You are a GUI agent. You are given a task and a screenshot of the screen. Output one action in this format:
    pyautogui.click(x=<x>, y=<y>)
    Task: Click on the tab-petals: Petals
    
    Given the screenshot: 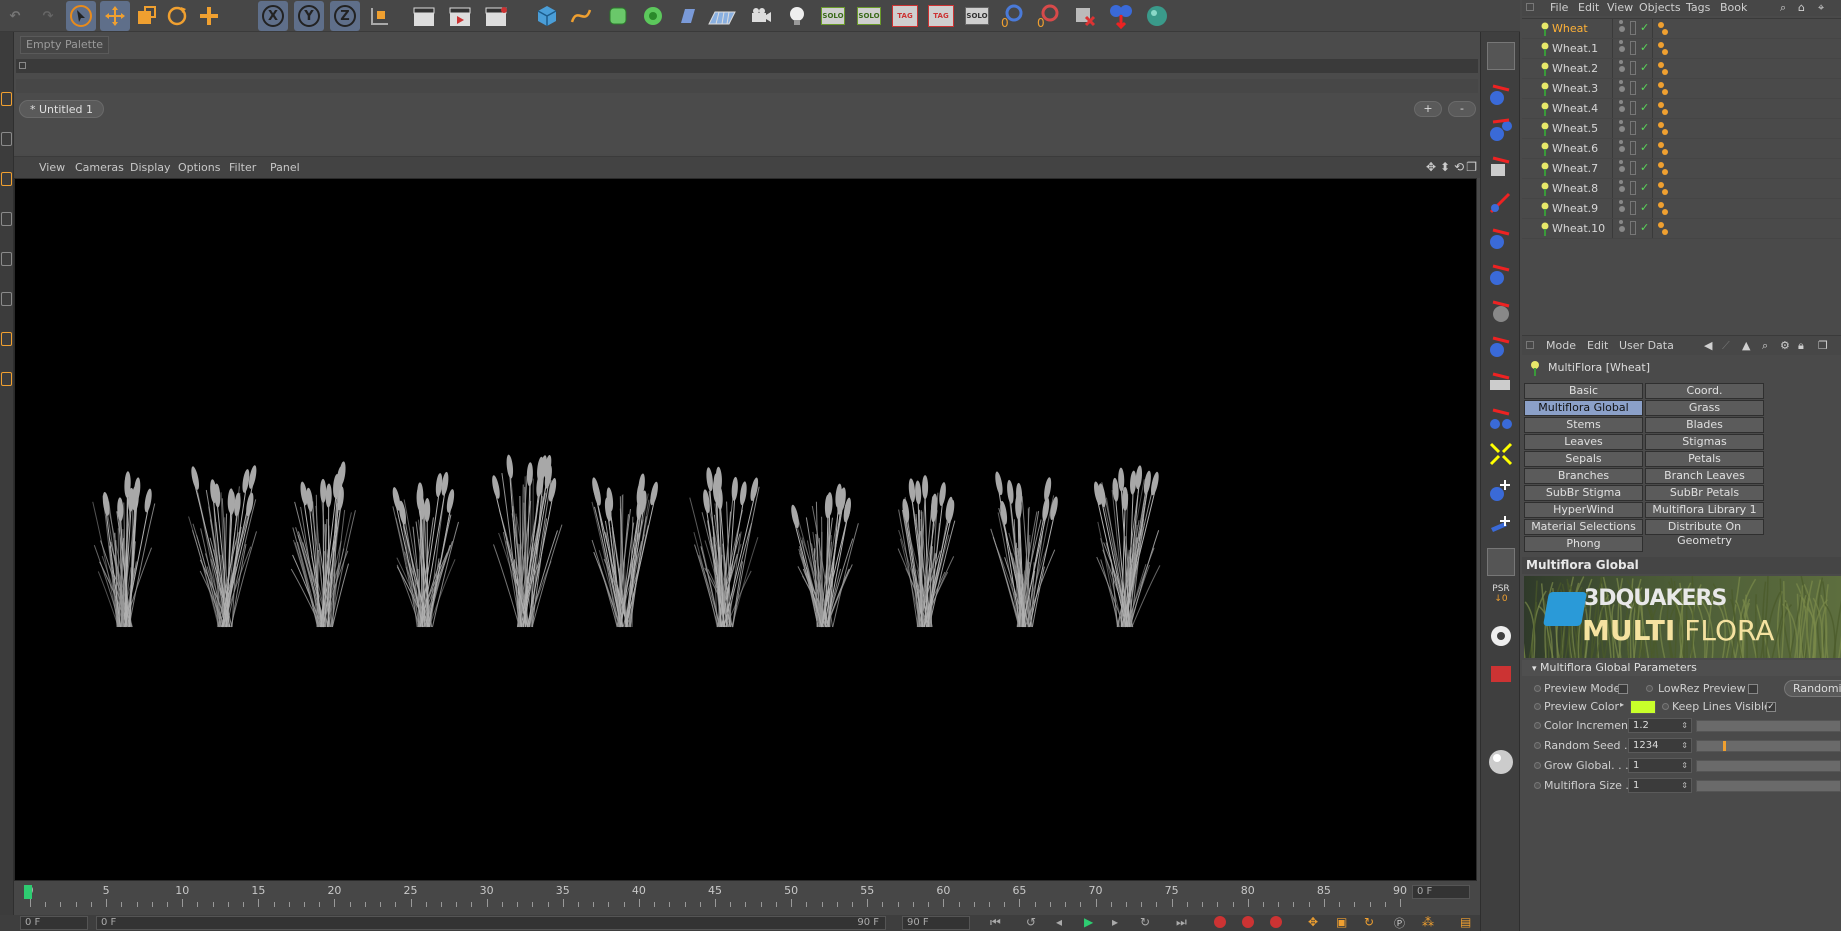 What is the action you would take?
    pyautogui.click(x=1704, y=459)
    